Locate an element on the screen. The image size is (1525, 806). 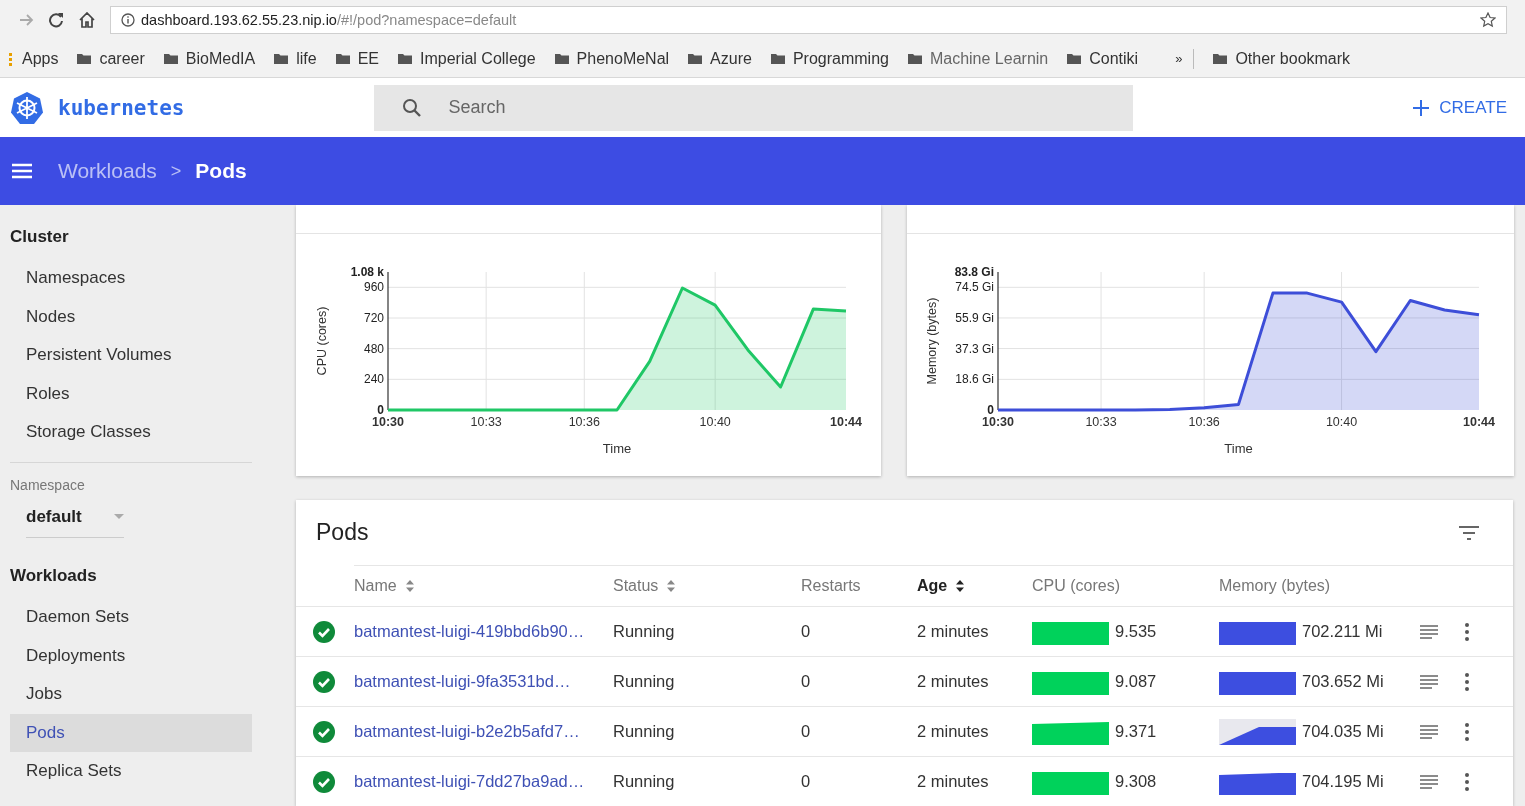
nav-item: Replica Sets is located at coordinates (131, 771).